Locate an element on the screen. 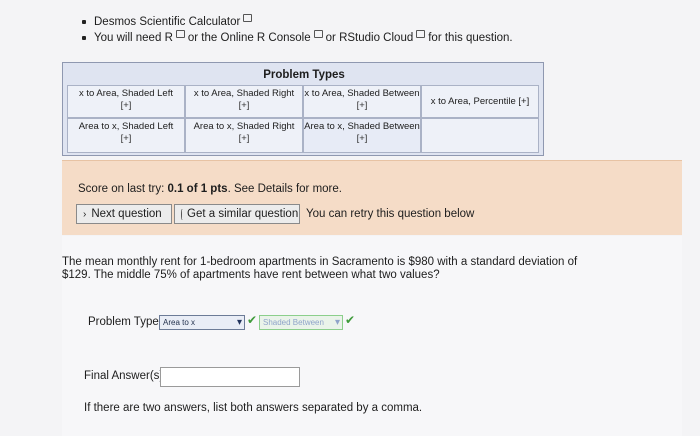 This screenshot has height=436, width=700. refresh-icon is located at coordinates (182, 214).